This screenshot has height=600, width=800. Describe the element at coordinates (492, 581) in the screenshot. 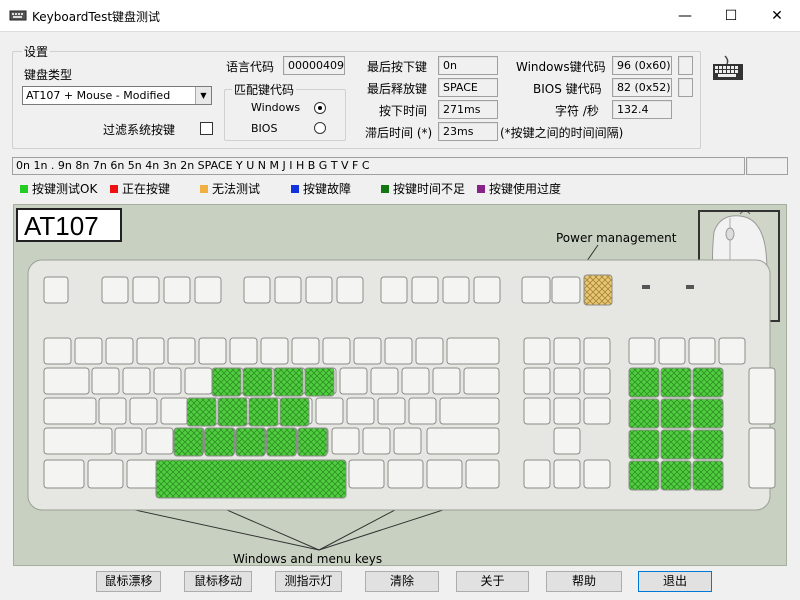

I see `about-button: 关于` at that location.